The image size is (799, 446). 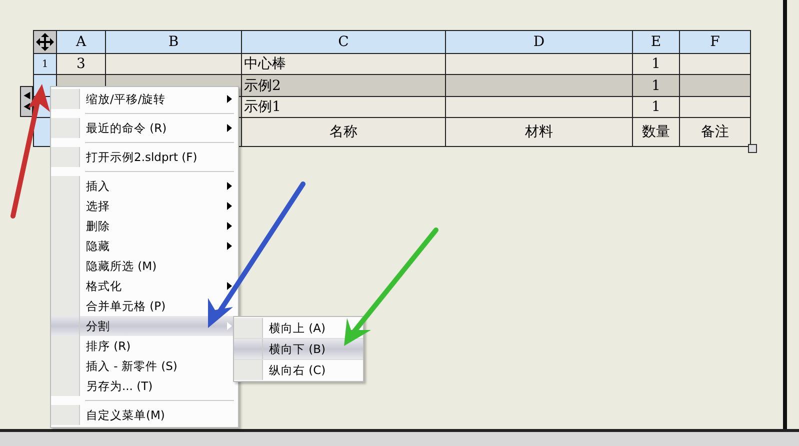 What do you see at coordinates (144, 226) in the screenshot?
I see `menu-item: 删除` at bounding box center [144, 226].